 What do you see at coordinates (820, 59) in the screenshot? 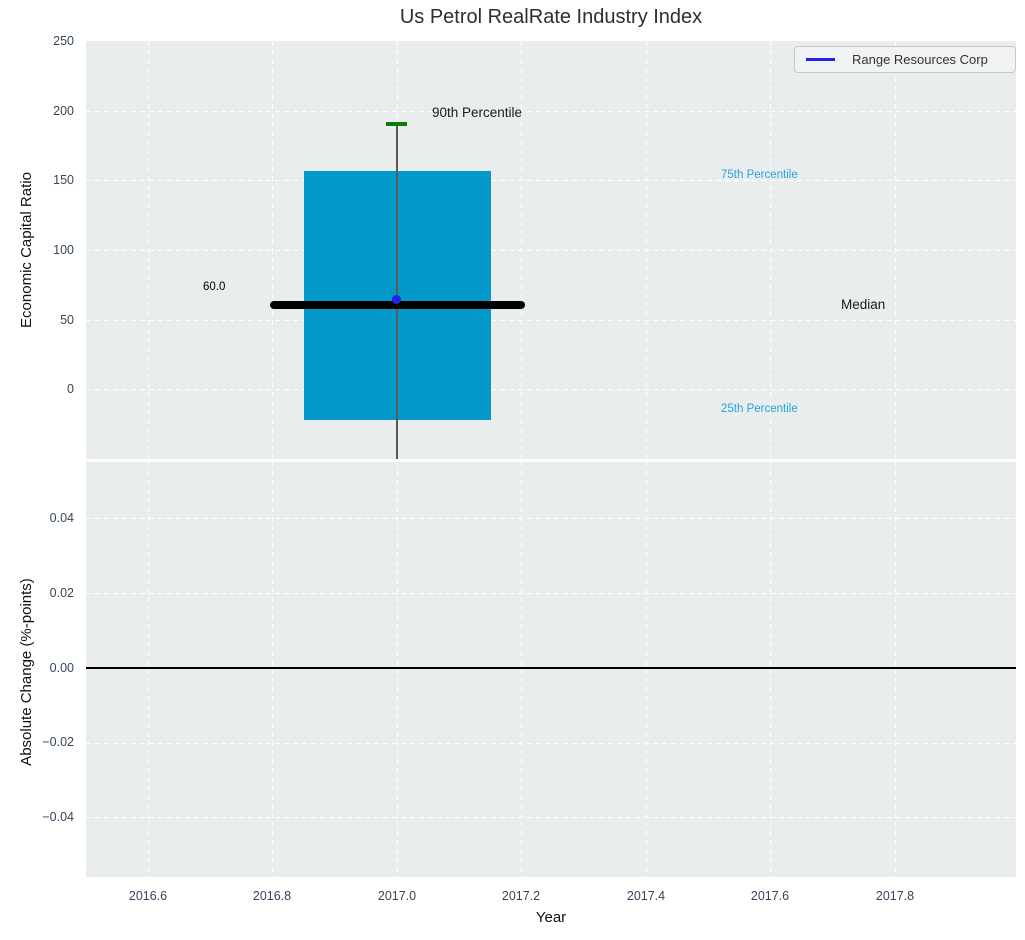
I see `legend-line-swatch-icon` at bounding box center [820, 59].